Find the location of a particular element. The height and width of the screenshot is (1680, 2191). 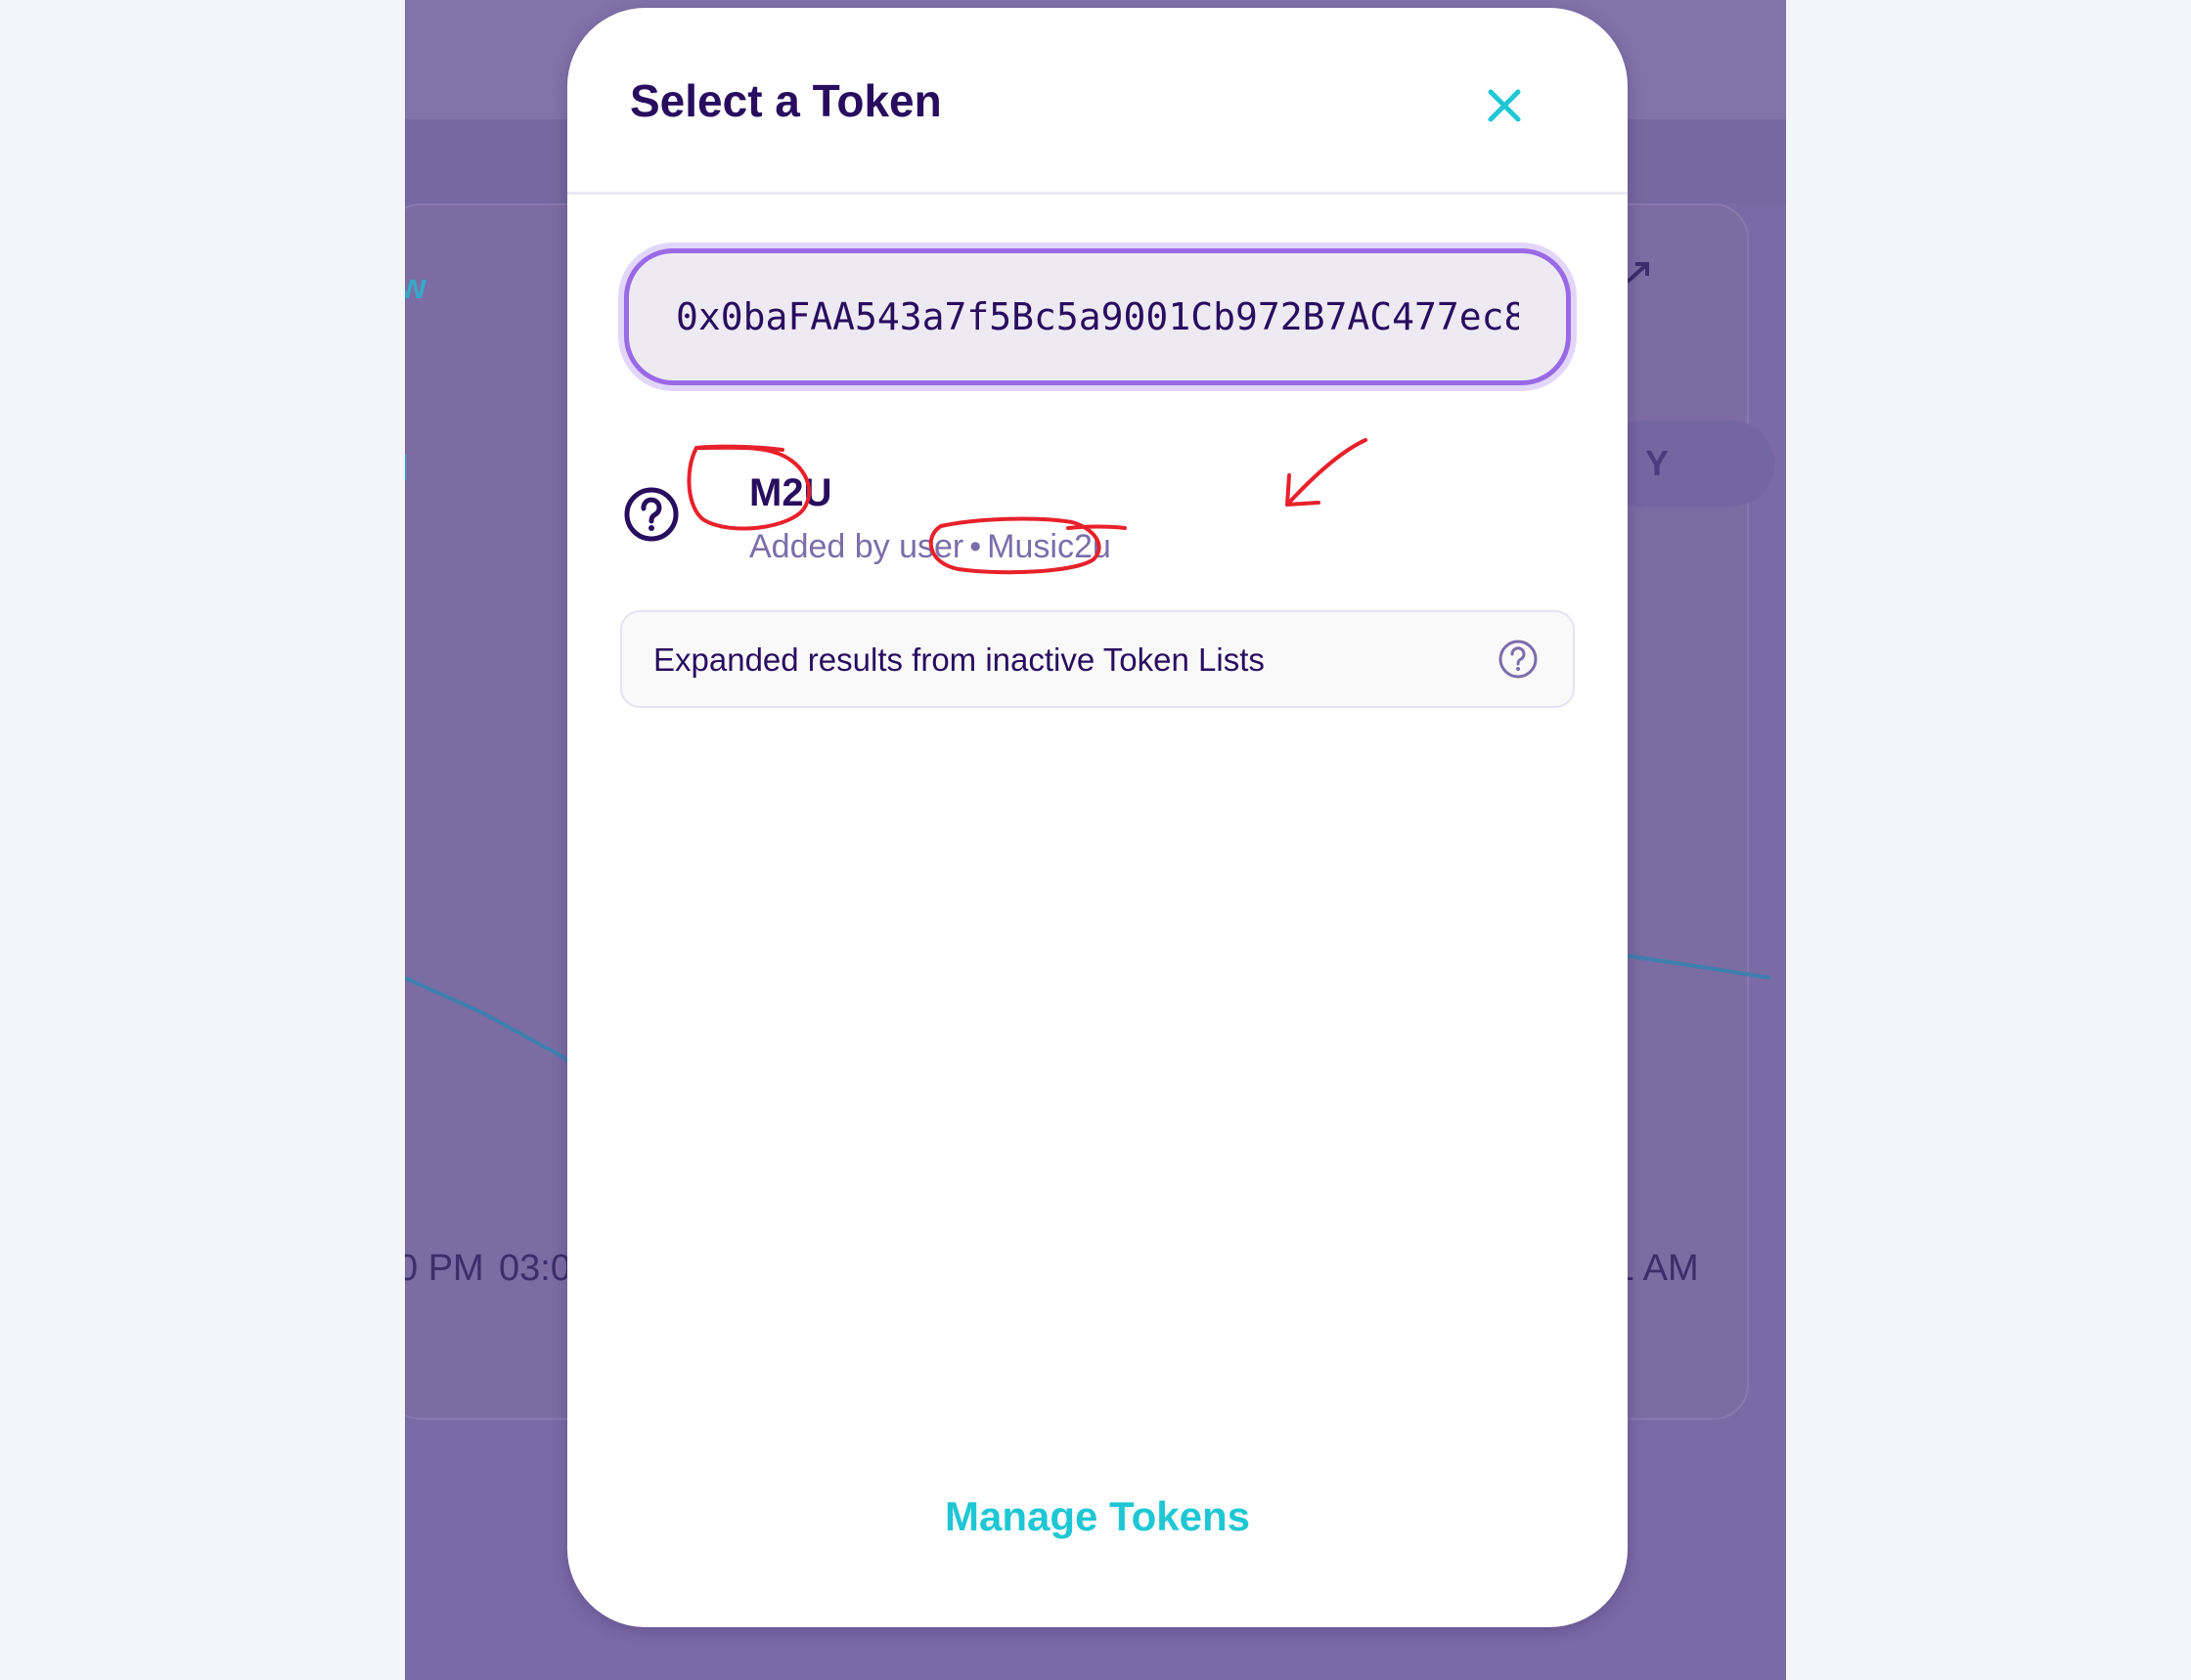

token-search-input is located at coordinates (1097, 316).